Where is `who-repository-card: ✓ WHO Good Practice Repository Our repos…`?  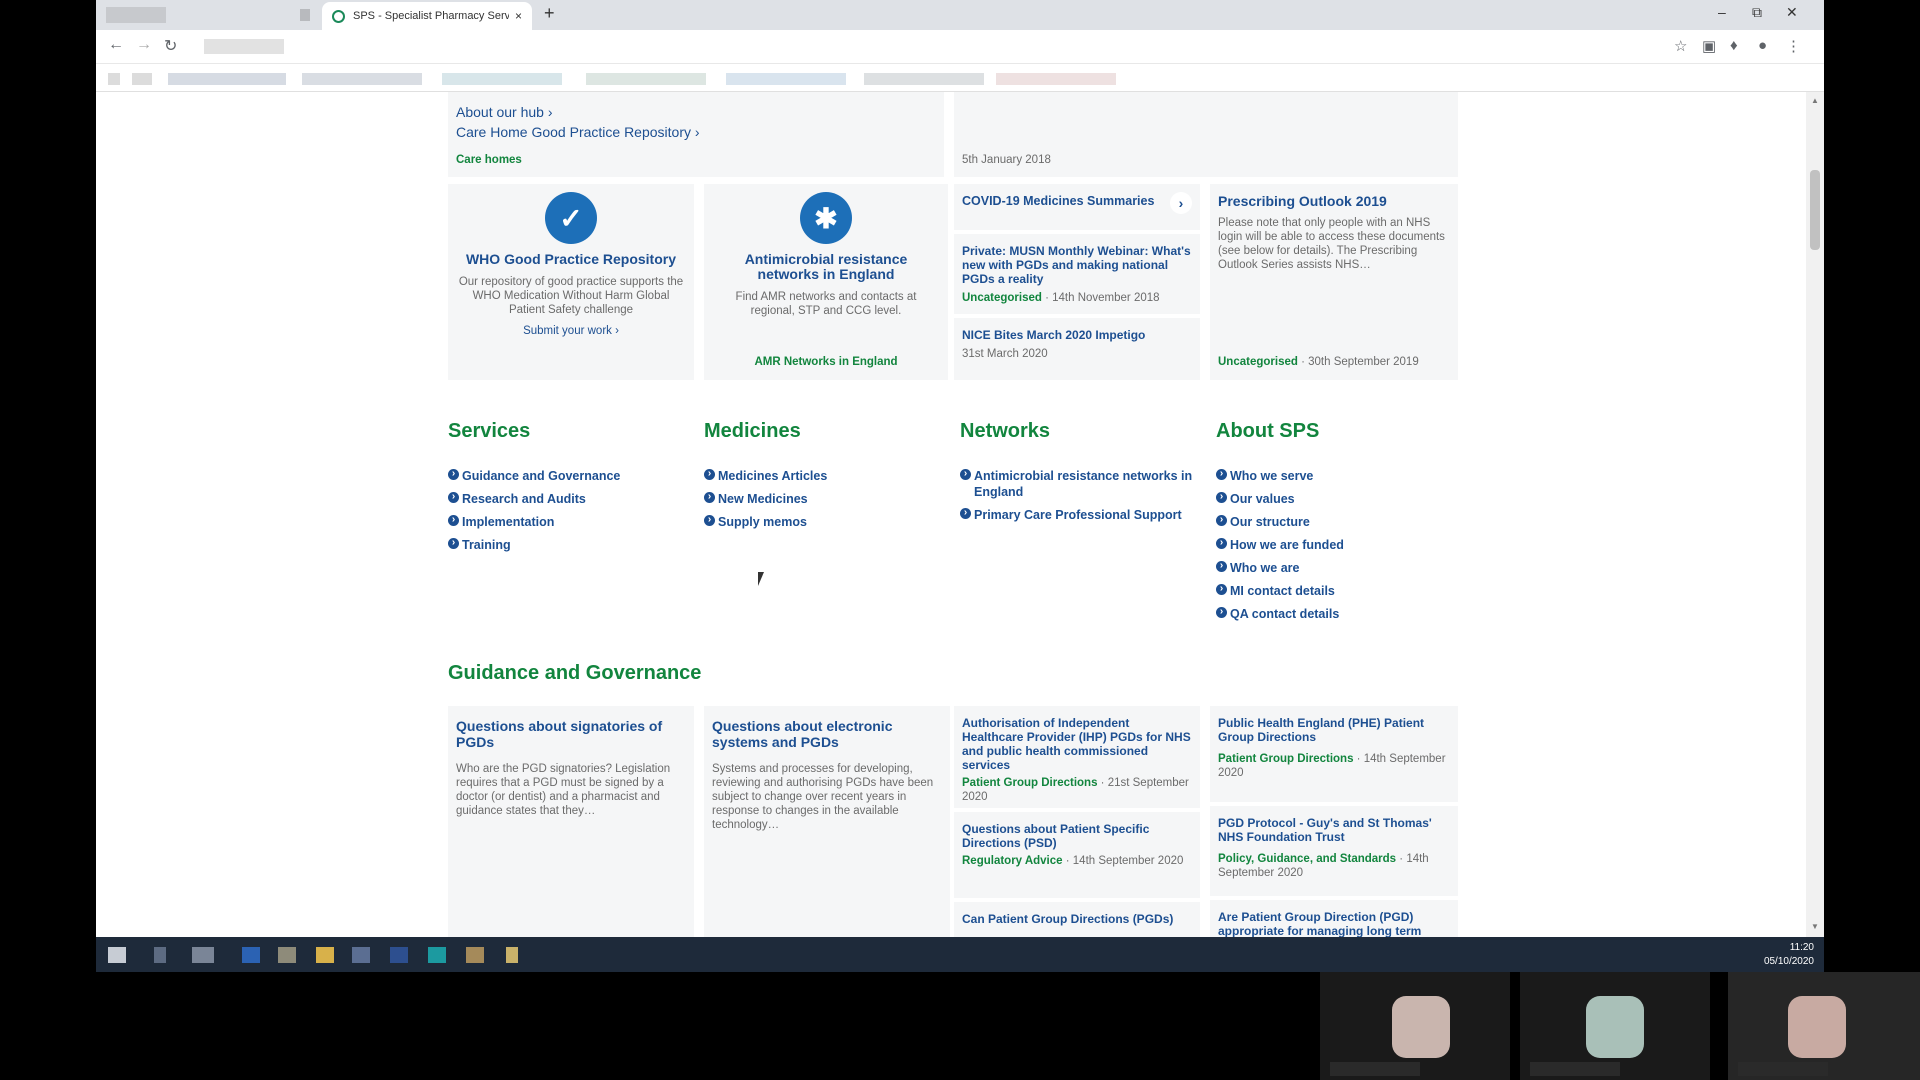 who-repository-card: ✓ WHO Good Practice Repository Our repos… is located at coordinates (571, 282).